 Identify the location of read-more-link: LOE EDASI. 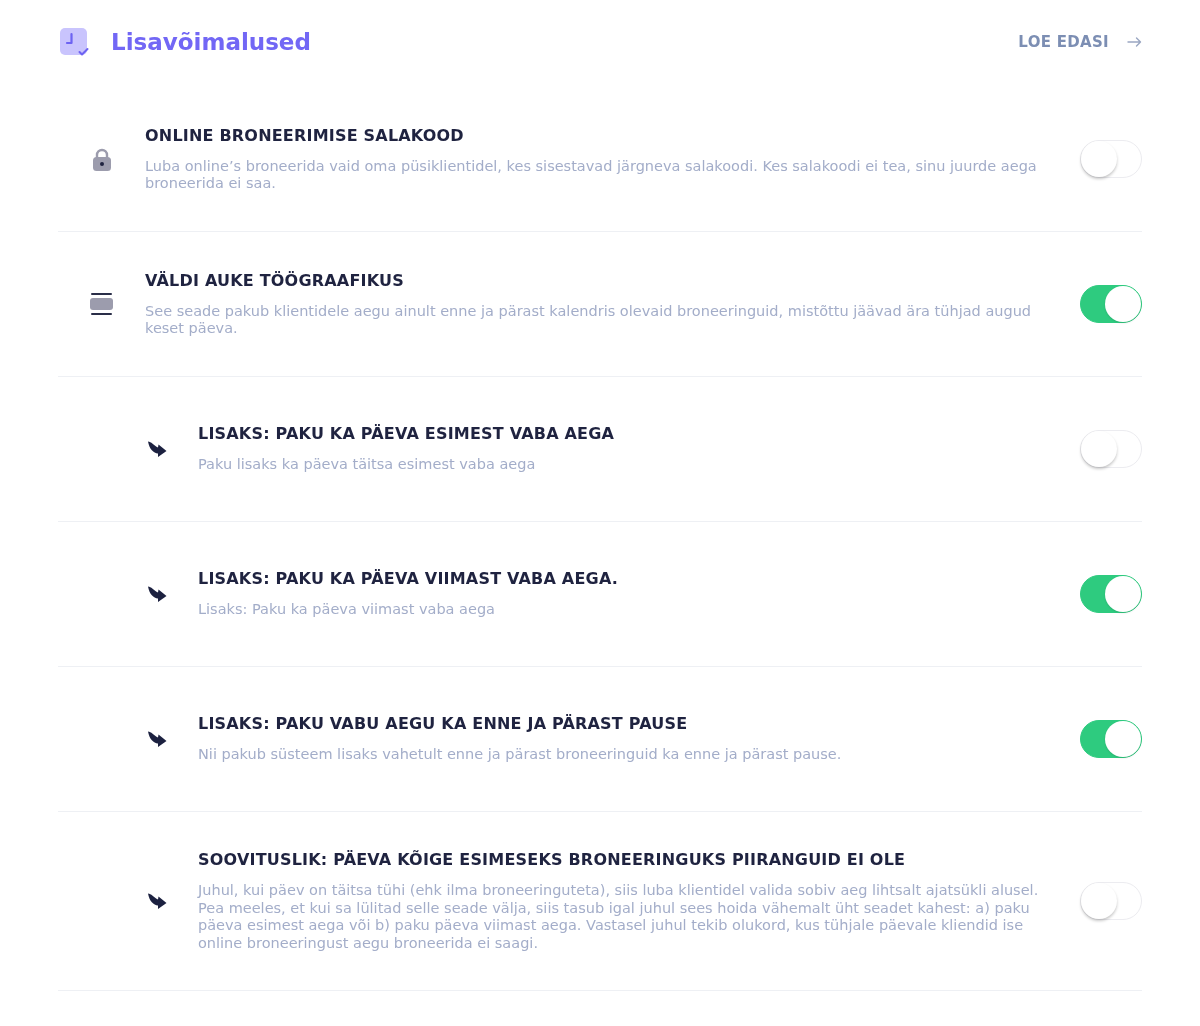
(1080, 42).